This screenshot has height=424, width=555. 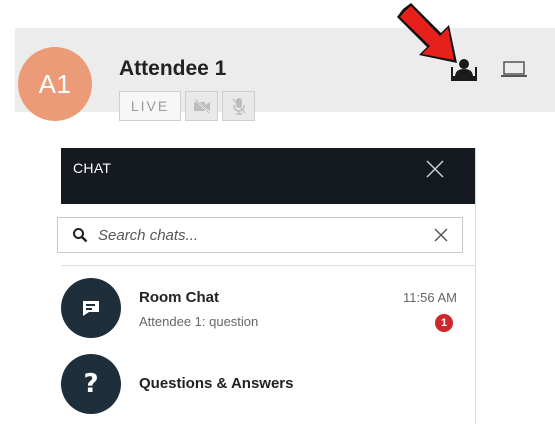 I want to click on close-icon, so click(x=435, y=169).